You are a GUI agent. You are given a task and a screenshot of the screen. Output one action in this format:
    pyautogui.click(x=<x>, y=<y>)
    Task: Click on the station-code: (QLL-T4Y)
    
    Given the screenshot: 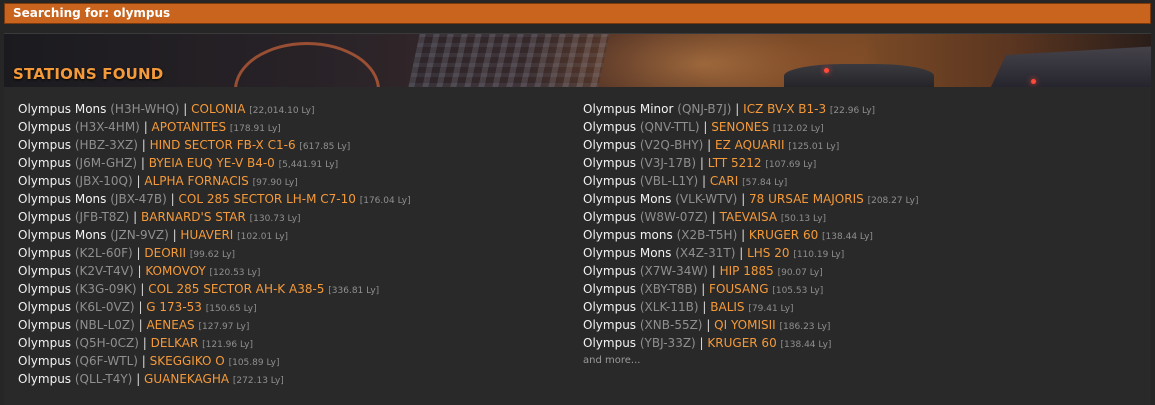 What is the action you would take?
    pyautogui.click(x=103, y=379)
    